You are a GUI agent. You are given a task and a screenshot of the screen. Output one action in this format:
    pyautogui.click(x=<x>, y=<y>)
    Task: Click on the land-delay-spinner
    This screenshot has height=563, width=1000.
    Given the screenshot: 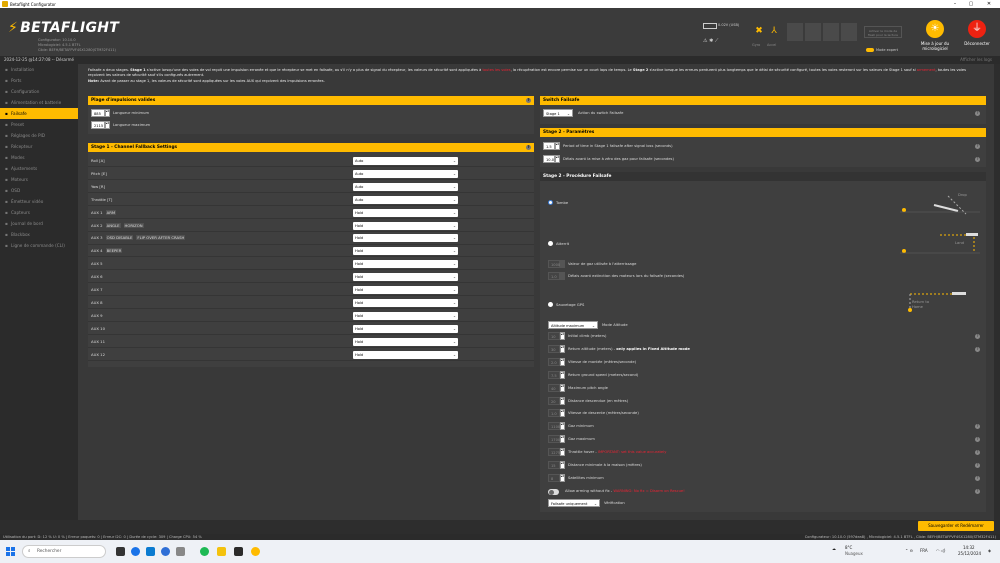 What is the action you would take?
    pyautogui.click(x=562, y=276)
    